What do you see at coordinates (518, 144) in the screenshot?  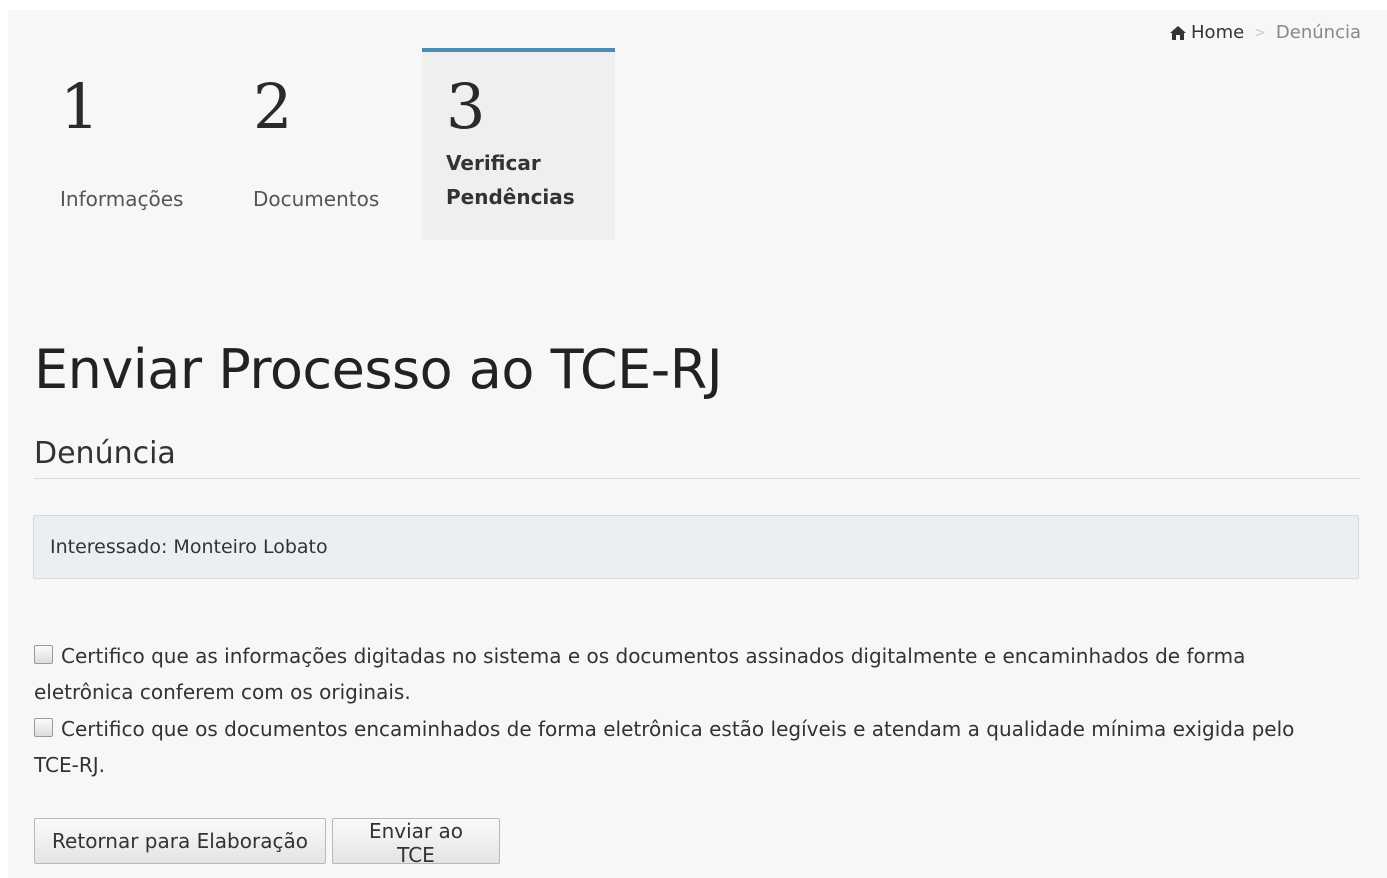 I see `step-verificar-pendencias: 3 Verificar Pendências` at bounding box center [518, 144].